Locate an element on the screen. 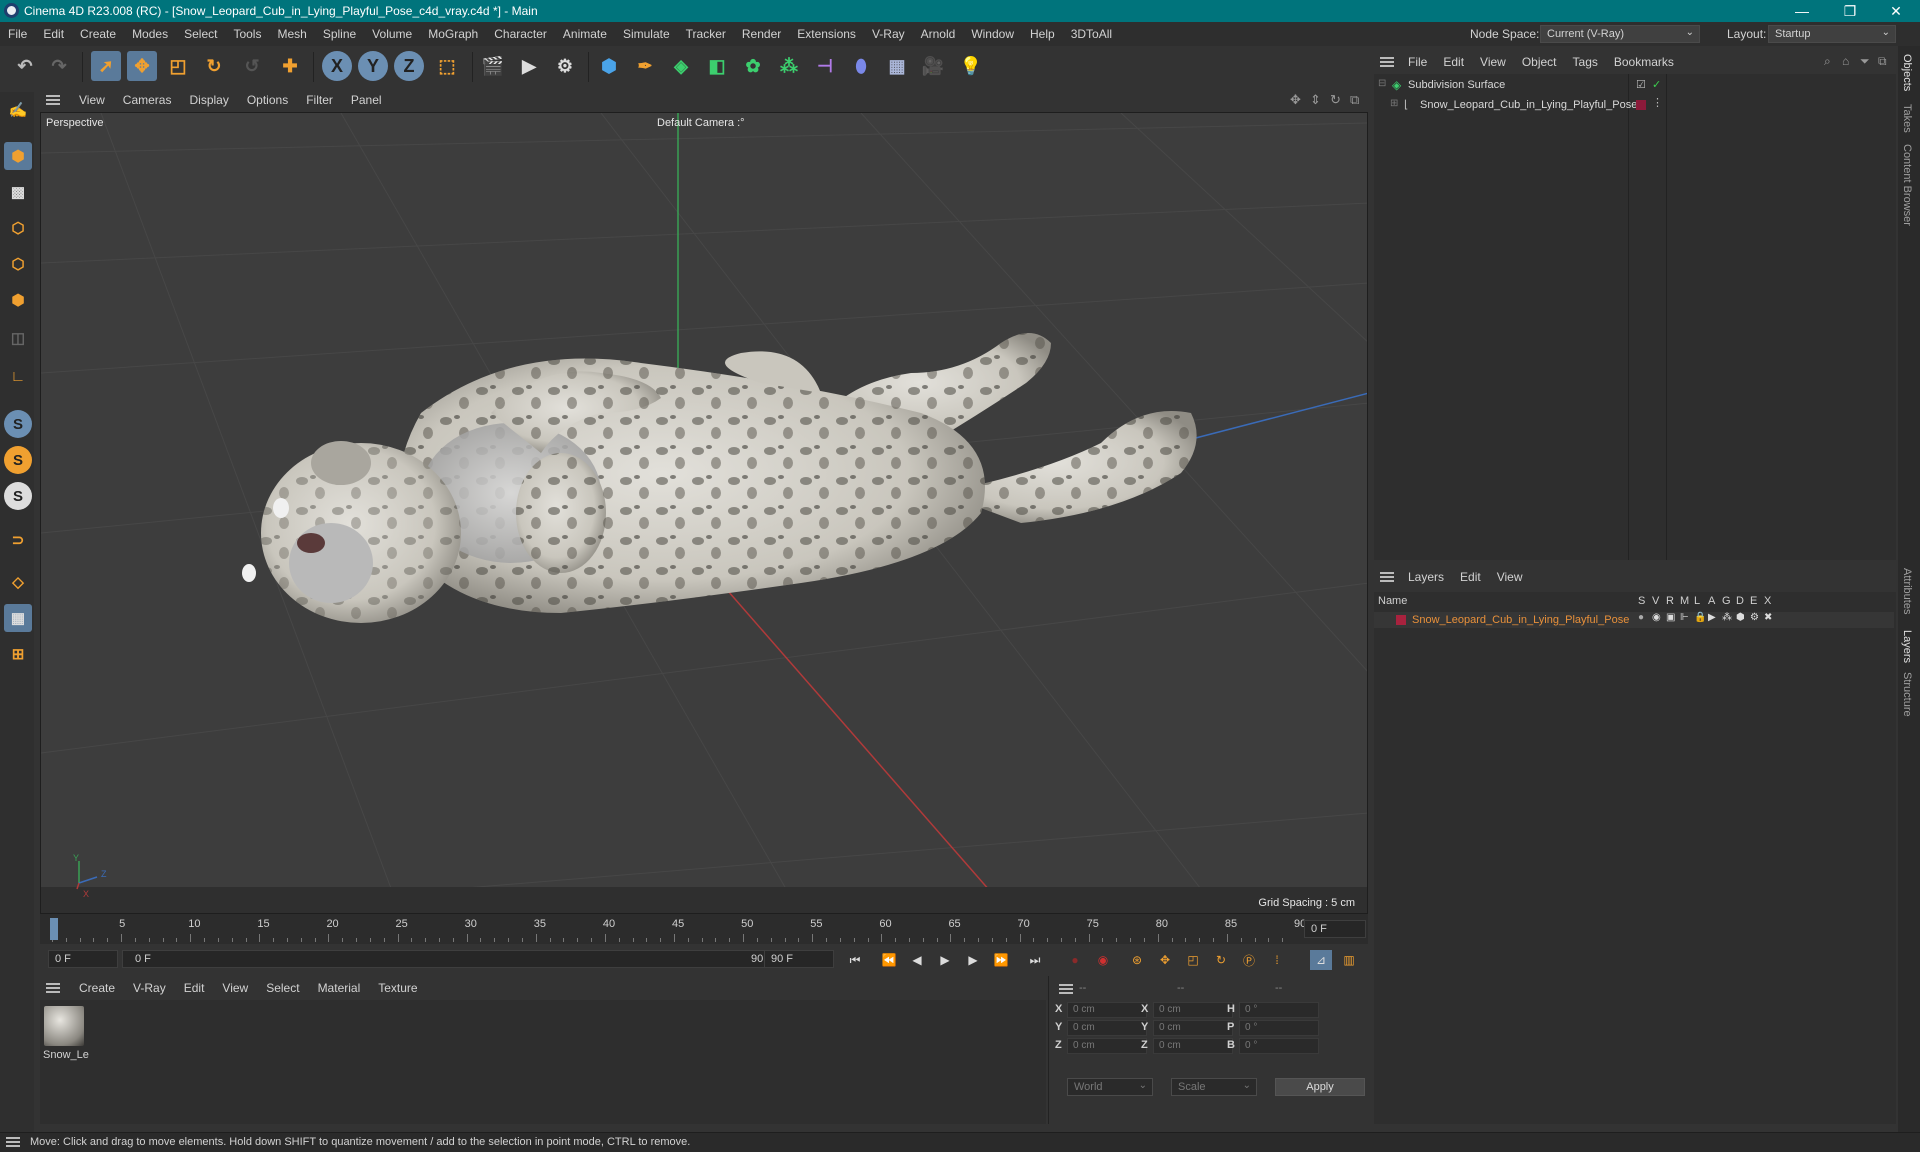 This screenshot has width=1920, height=1152. layer-menu-layers: Layers is located at coordinates (1426, 577).